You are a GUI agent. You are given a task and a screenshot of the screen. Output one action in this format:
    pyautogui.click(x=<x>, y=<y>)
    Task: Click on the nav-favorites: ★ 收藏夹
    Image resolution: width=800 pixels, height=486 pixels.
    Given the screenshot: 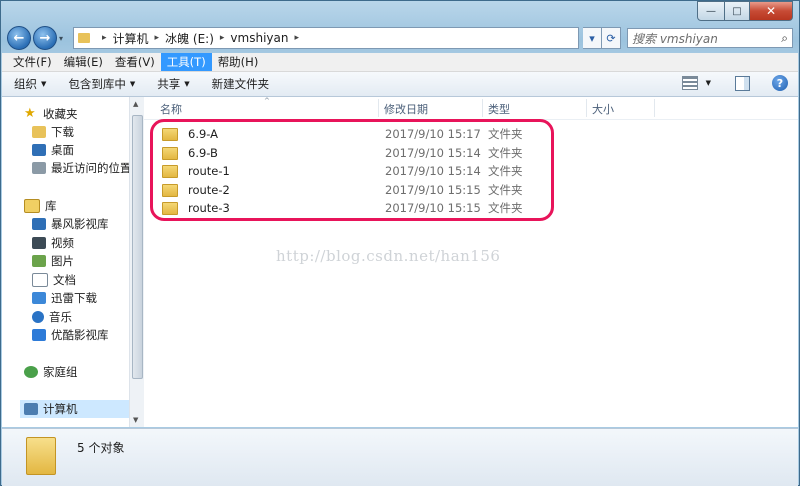 What is the action you would take?
    pyautogui.click(x=51, y=114)
    